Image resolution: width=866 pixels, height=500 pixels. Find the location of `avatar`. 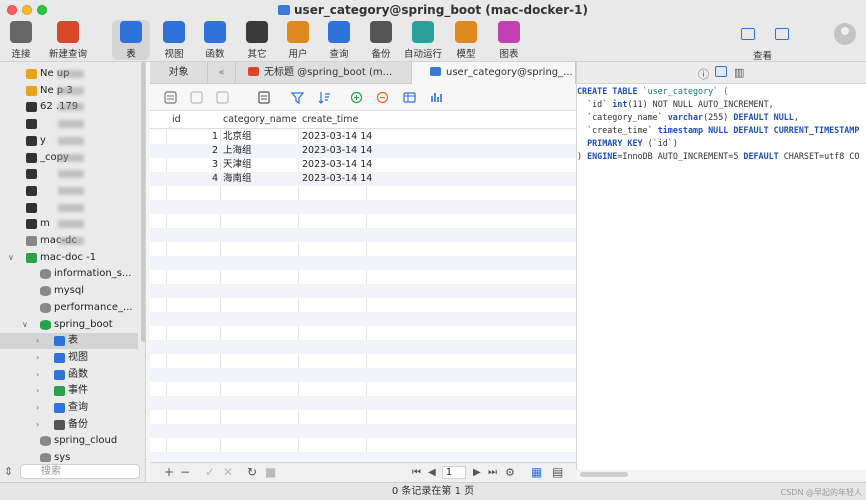

avatar is located at coordinates (845, 34).